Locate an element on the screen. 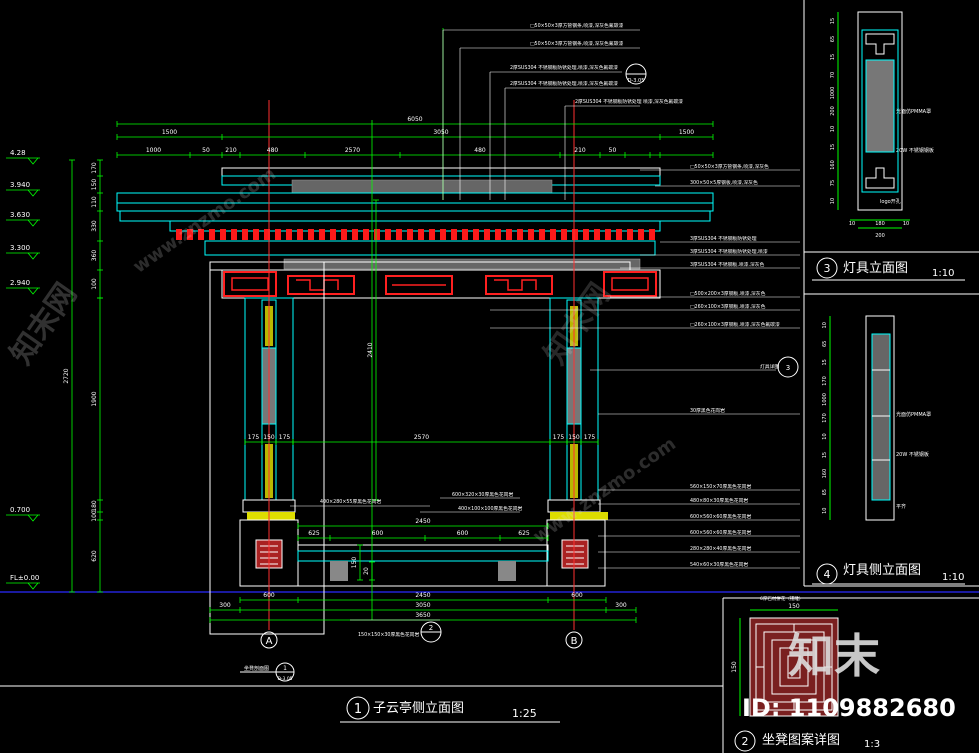 The height and width of the screenshot is (753, 979). lamp-side-scale: 1:10 is located at coordinates (953, 577).